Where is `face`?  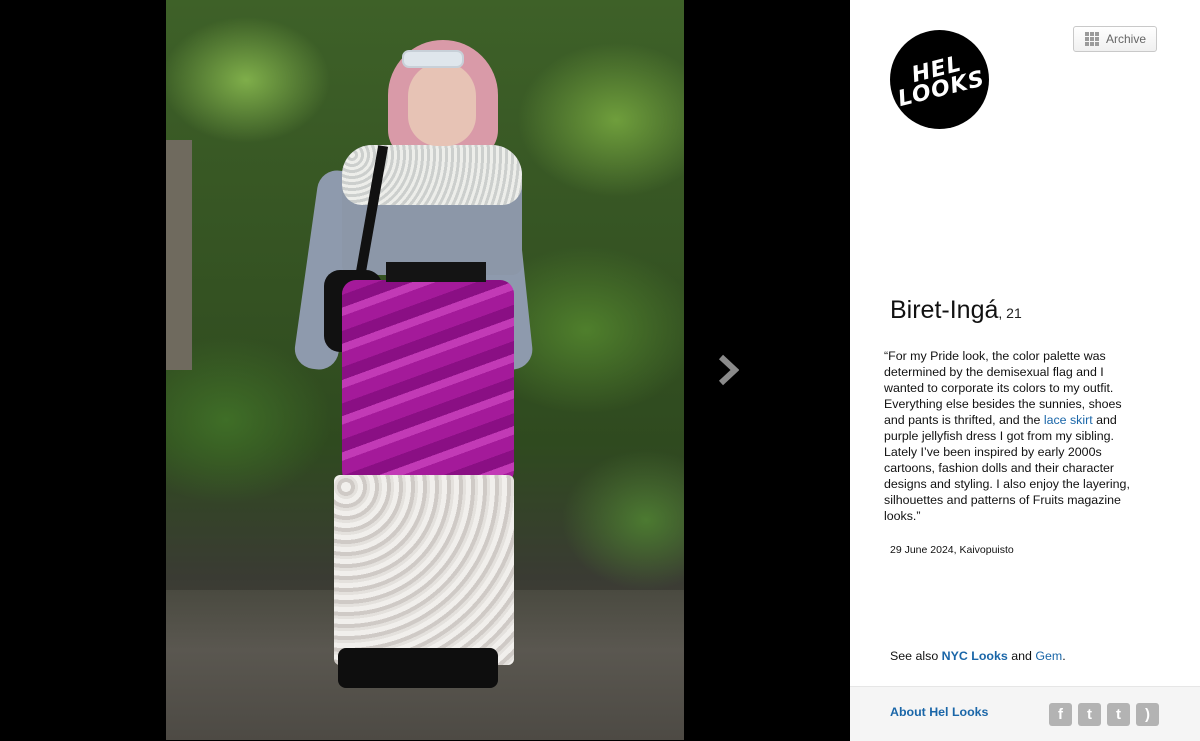 face is located at coordinates (442, 104).